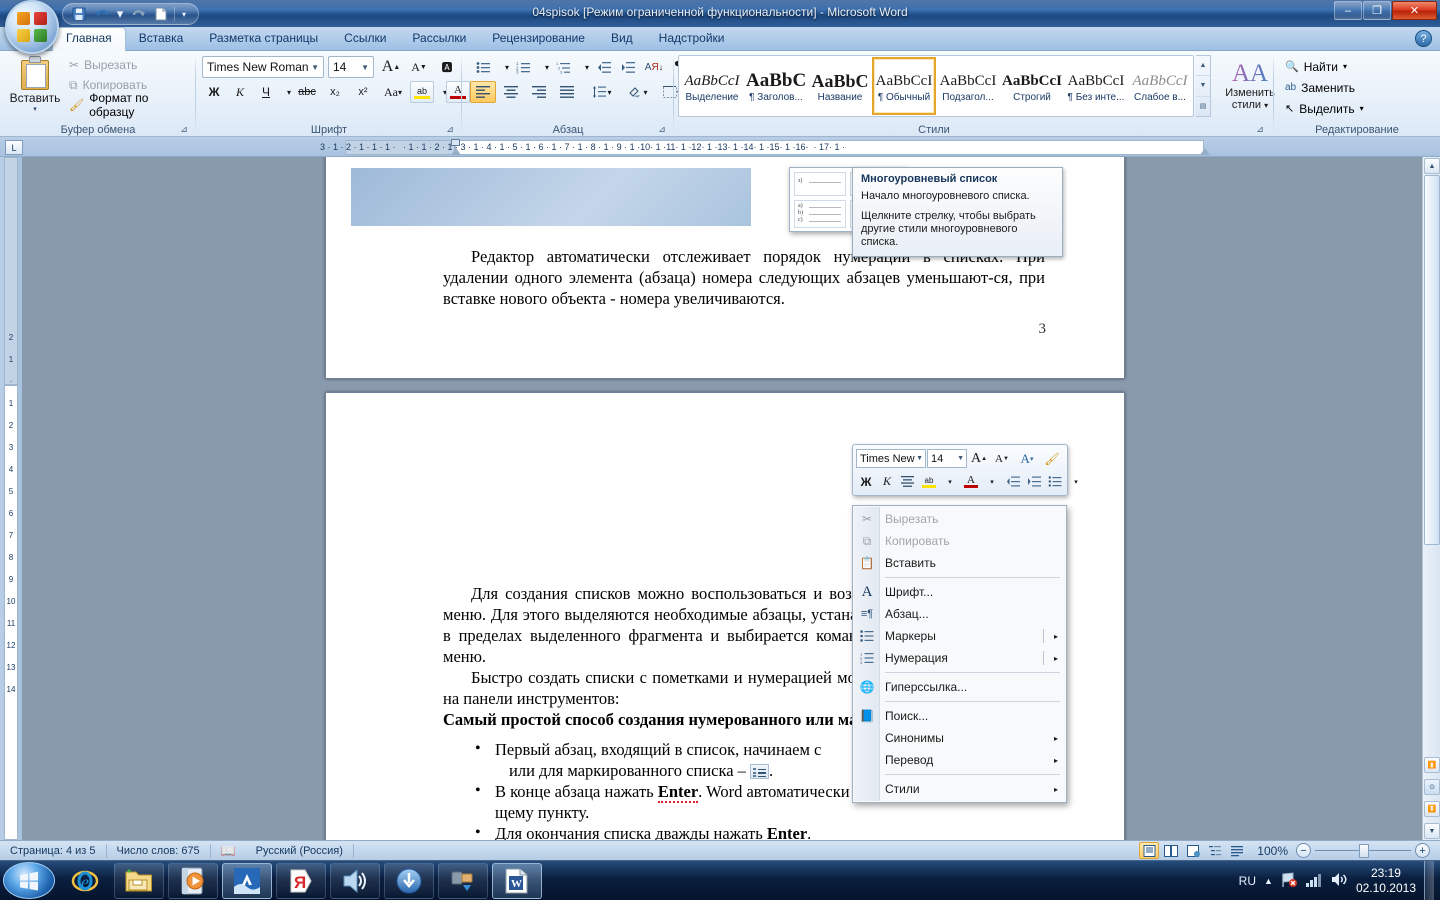 The width and height of the screenshot is (1440, 900). I want to click on justify-button, so click(567, 92).